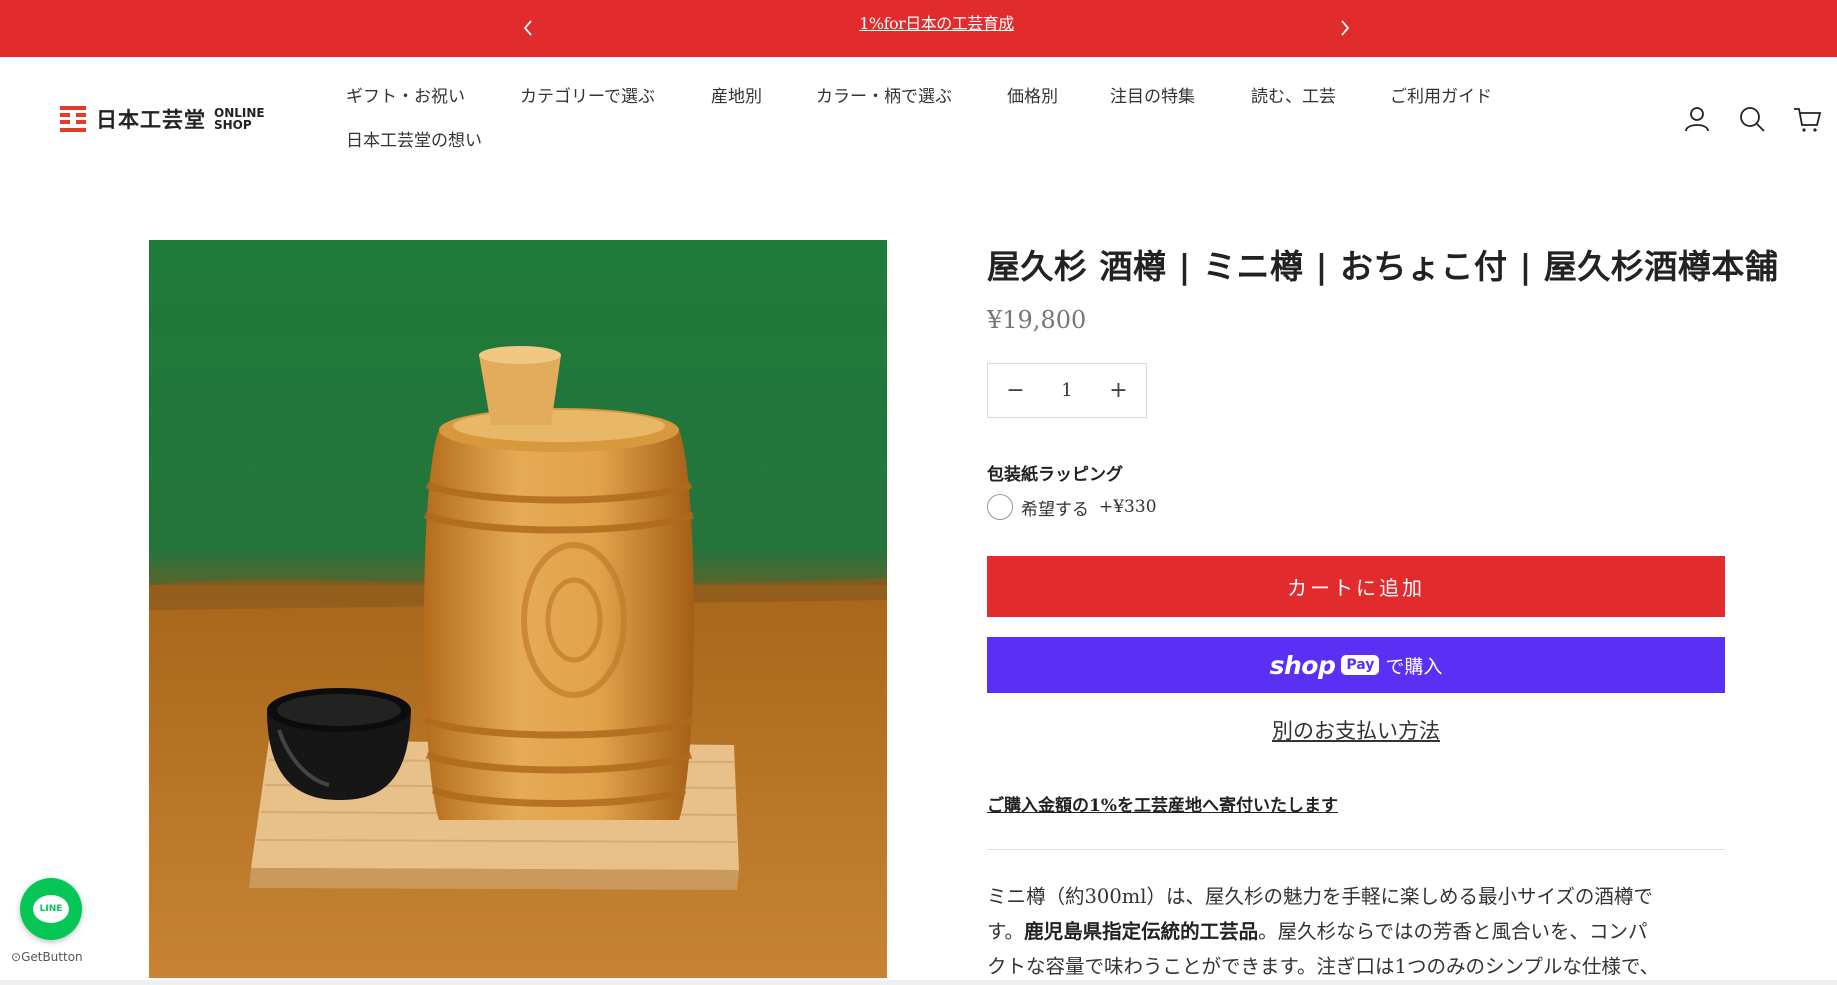  What do you see at coordinates (918, 22) in the screenshot?
I see `announcement-link: 1%for日本の工芸育成` at bounding box center [918, 22].